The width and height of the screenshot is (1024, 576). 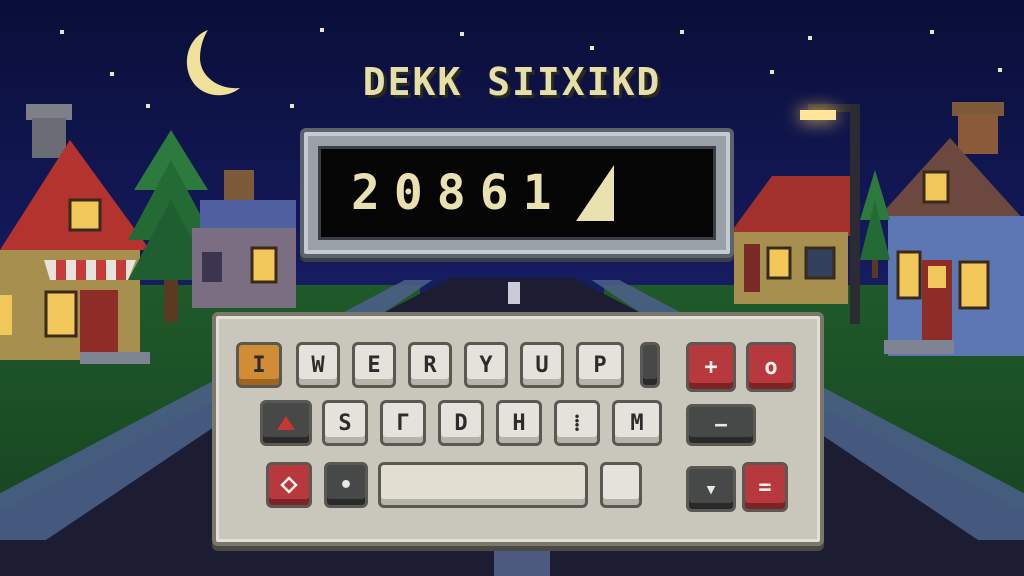 What do you see at coordinates (374, 365) in the screenshot?
I see `key-e: E` at bounding box center [374, 365].